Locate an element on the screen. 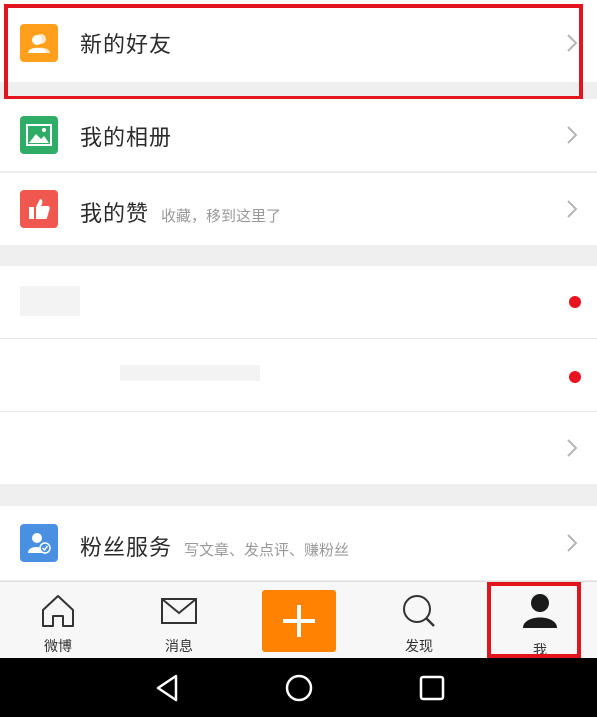 The height and width of the screenshot is (717, 597). system-navigation-bar is located at coordinates (298, 687).